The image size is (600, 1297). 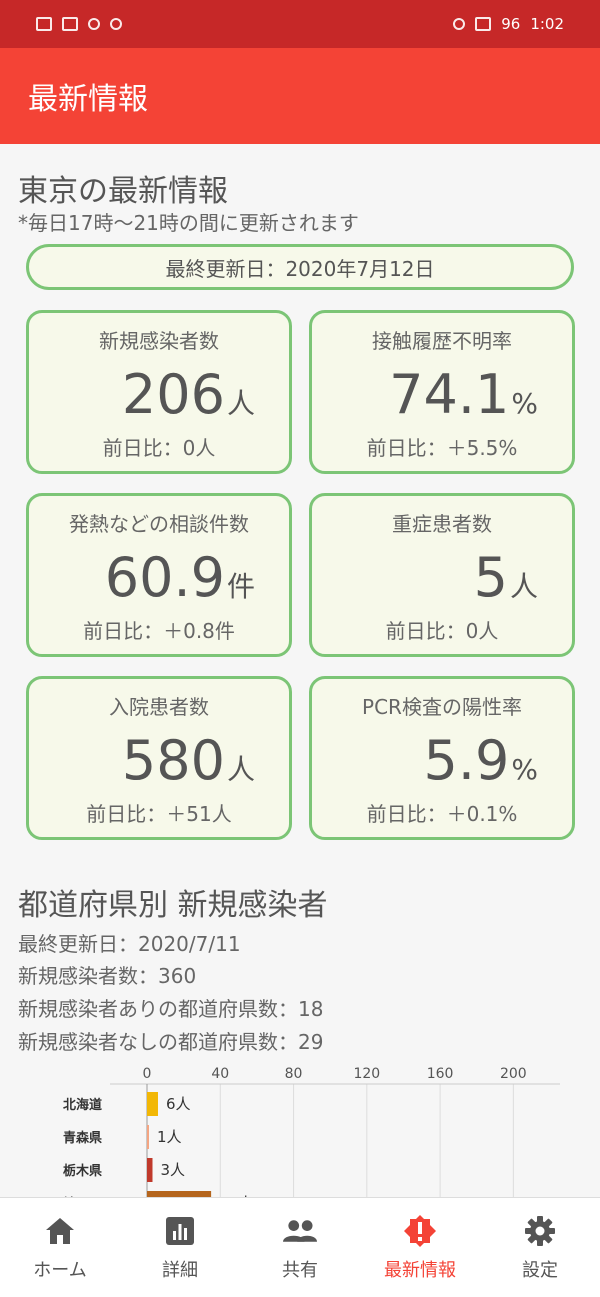 What do you see at coordinates (129, 944) in the screenshot?
I see `prefecture-updated: 最終更新日：2020/7/11` at bounding box center [129, 944].